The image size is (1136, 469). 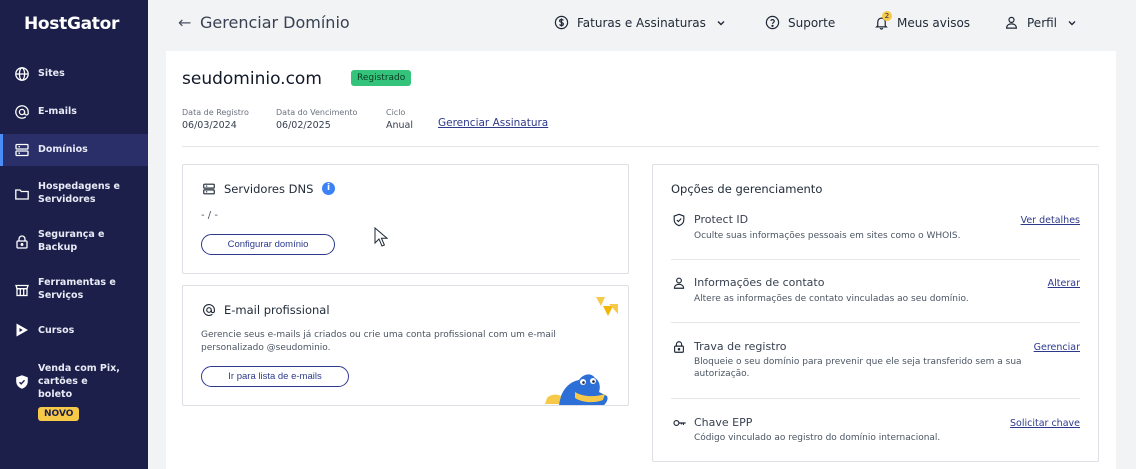 What do you see at coordinates (303, 125) in the screenshot?
I see `expiry-date: 06/02/2025` at bounding box center [303, 125].